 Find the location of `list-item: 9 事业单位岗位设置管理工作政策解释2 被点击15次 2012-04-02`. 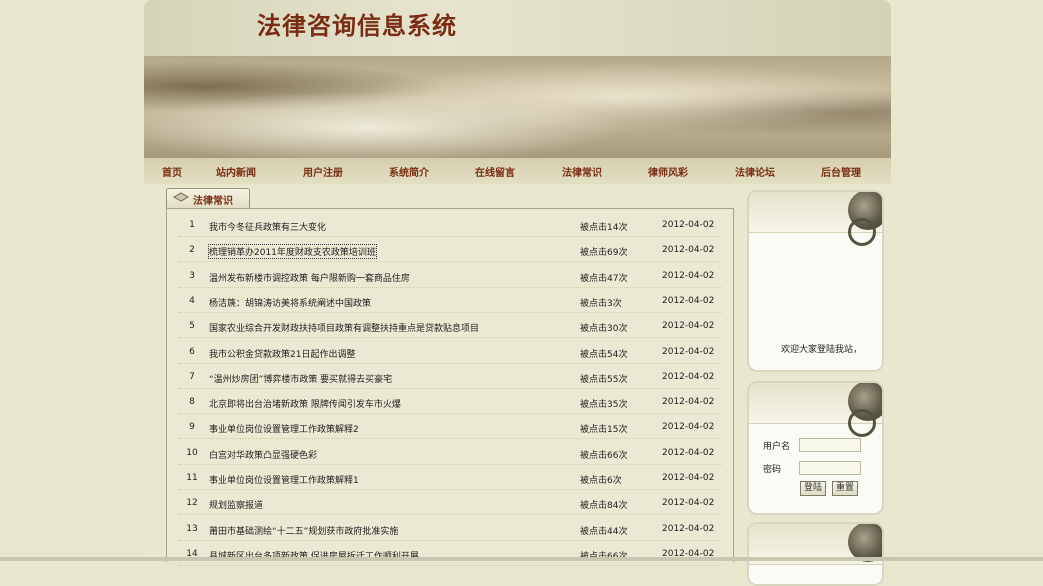

list-item: 9 事业单位岗位设置管理工作政策解释2 被点击15次 2012-04-02 is located at coordinates (450, 426).